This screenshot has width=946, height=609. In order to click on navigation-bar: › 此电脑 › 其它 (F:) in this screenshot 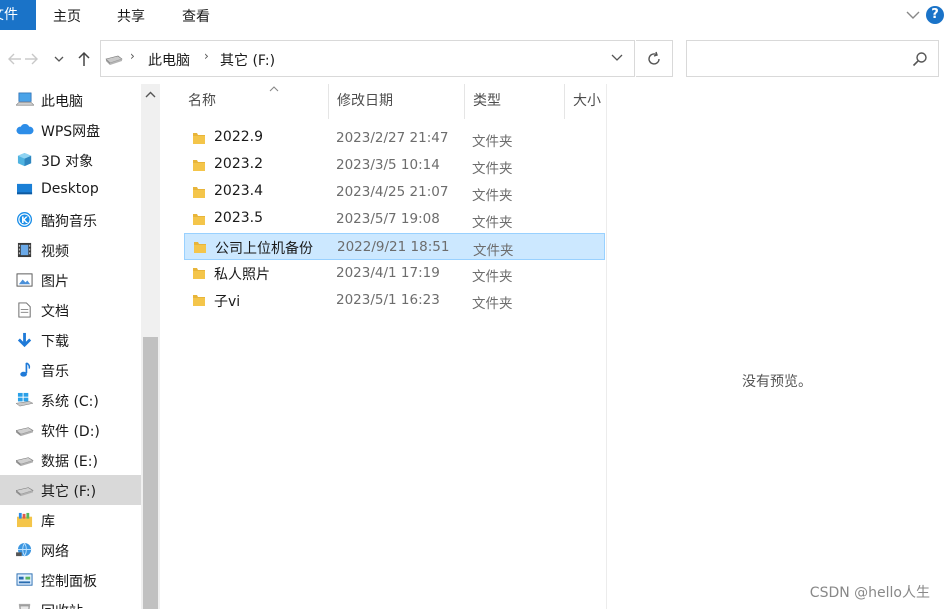, I will do `click(473, 59)`.